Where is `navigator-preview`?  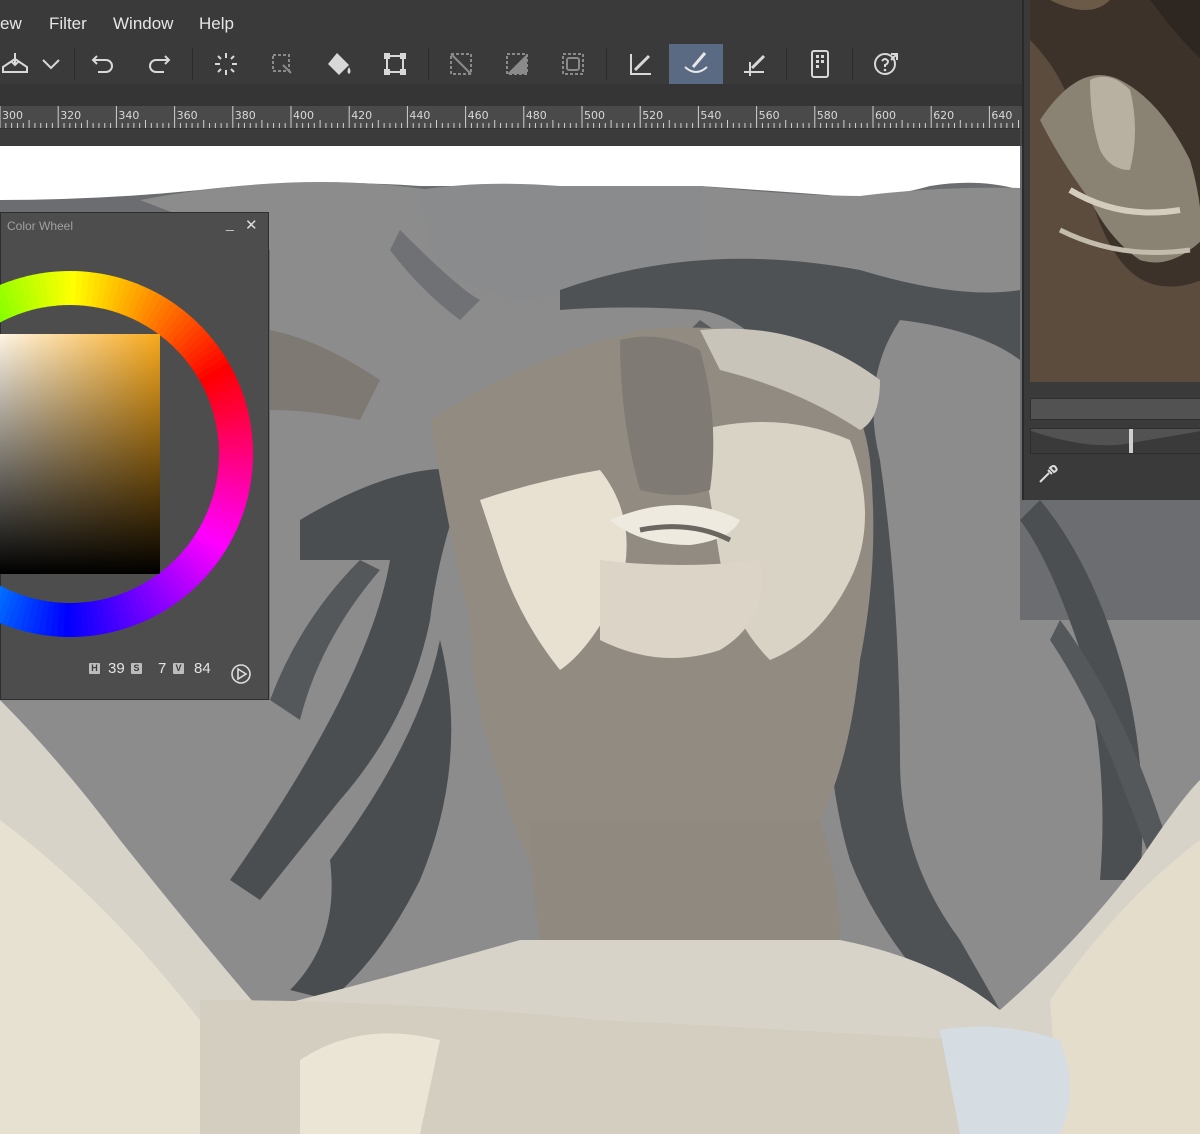
navigator-preview is located at coordinates (1115, 191).